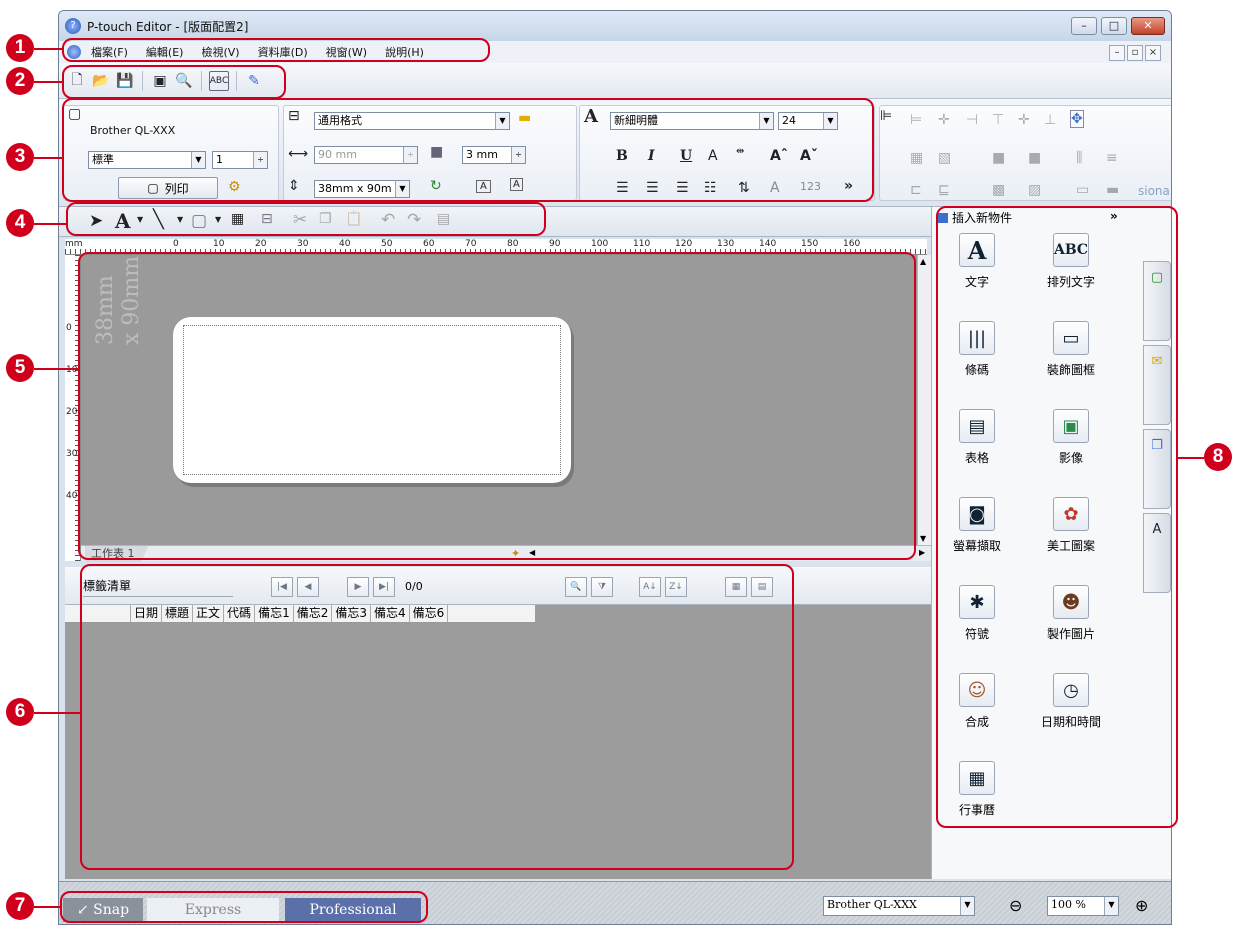 Image resolution: width=1239 pixels, height=927 pixels. I want to click on rotate-icon: ⊏, so click(916, 190).